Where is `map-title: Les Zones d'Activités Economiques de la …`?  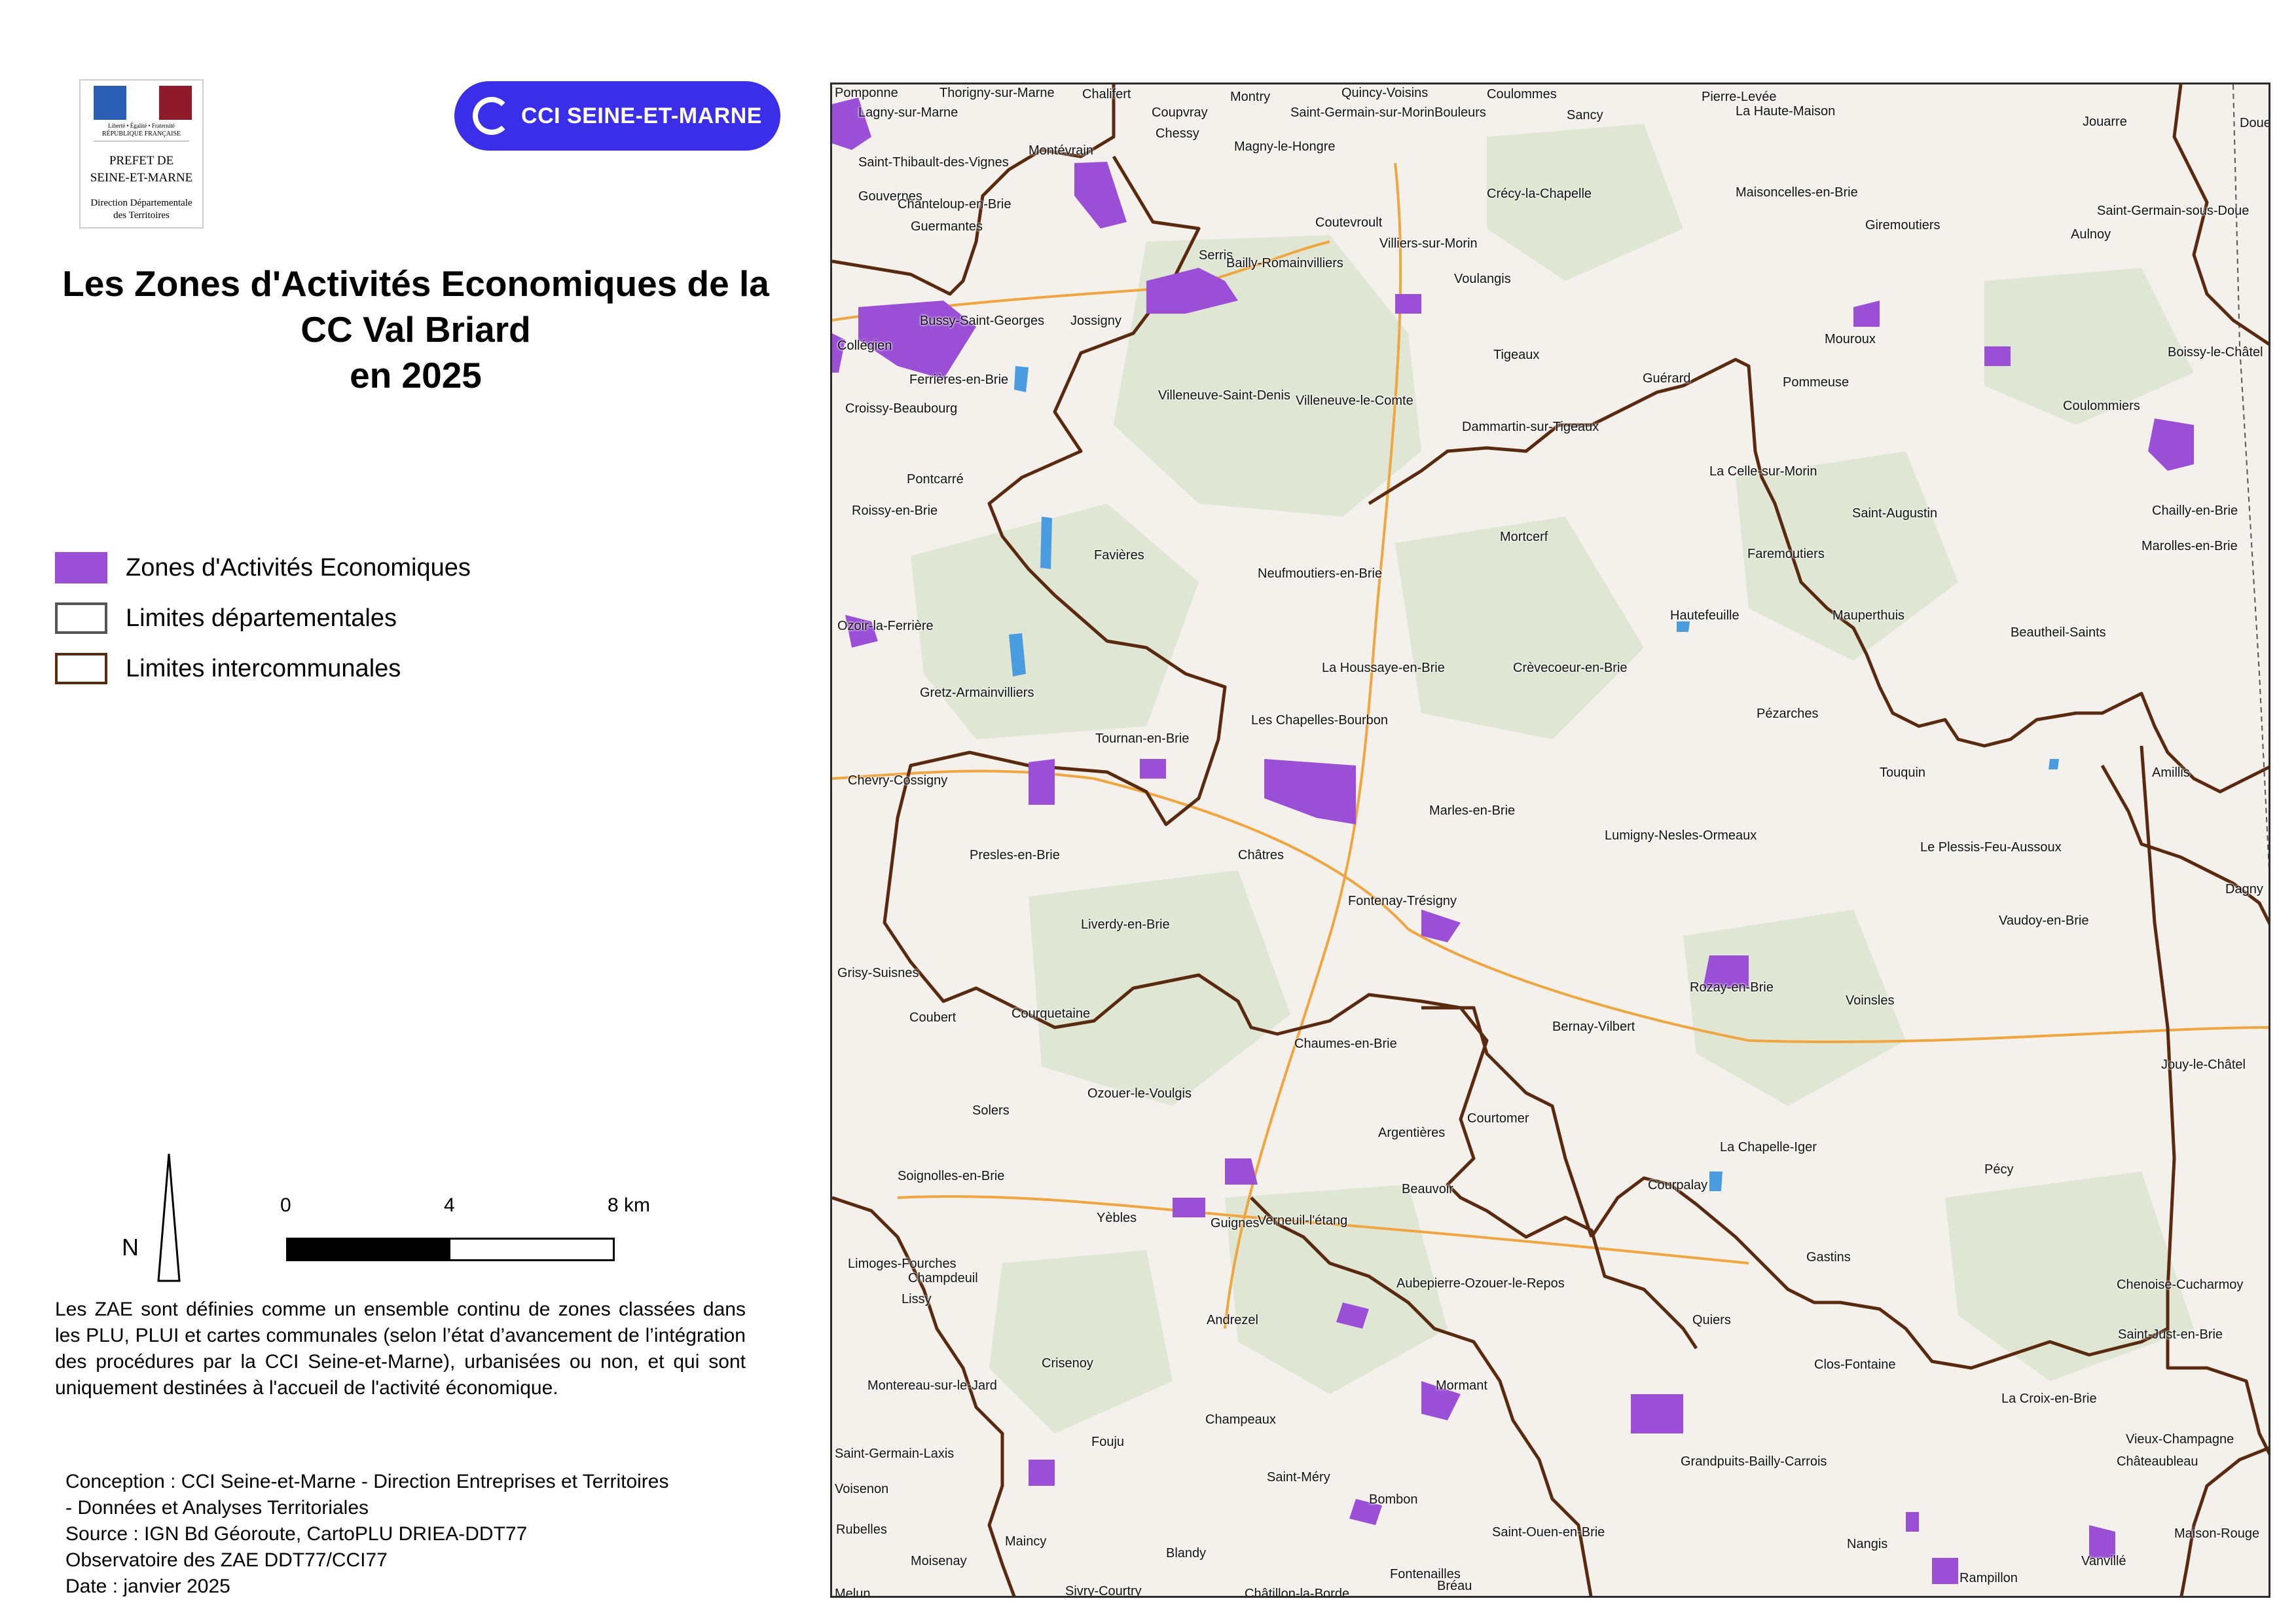 map-title: Les Zones d'Activités Economiques de la … is located at coordinates (415, 329).